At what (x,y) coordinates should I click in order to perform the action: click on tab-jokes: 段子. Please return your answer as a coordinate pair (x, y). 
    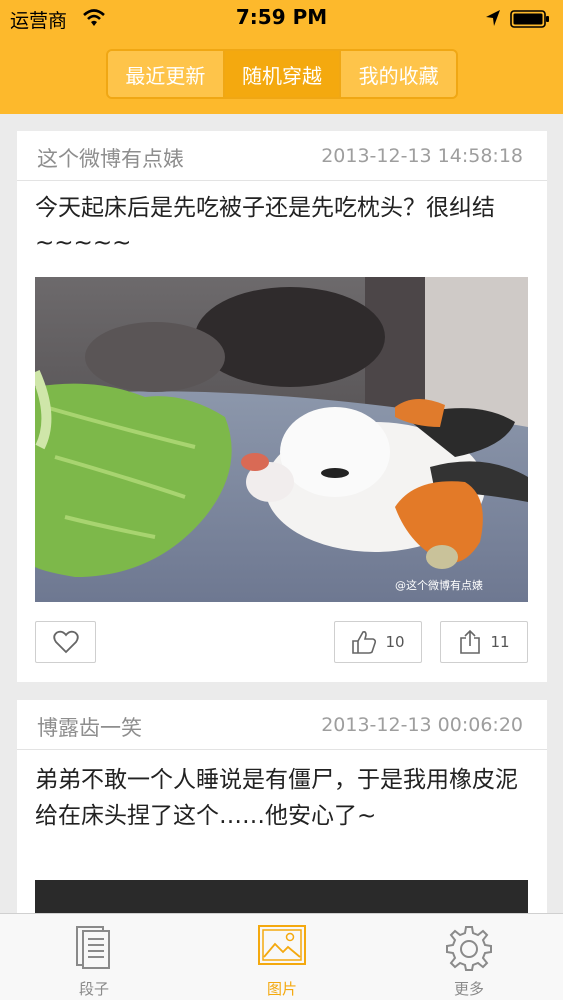
    Looking at the image, I should click on (94, 957).